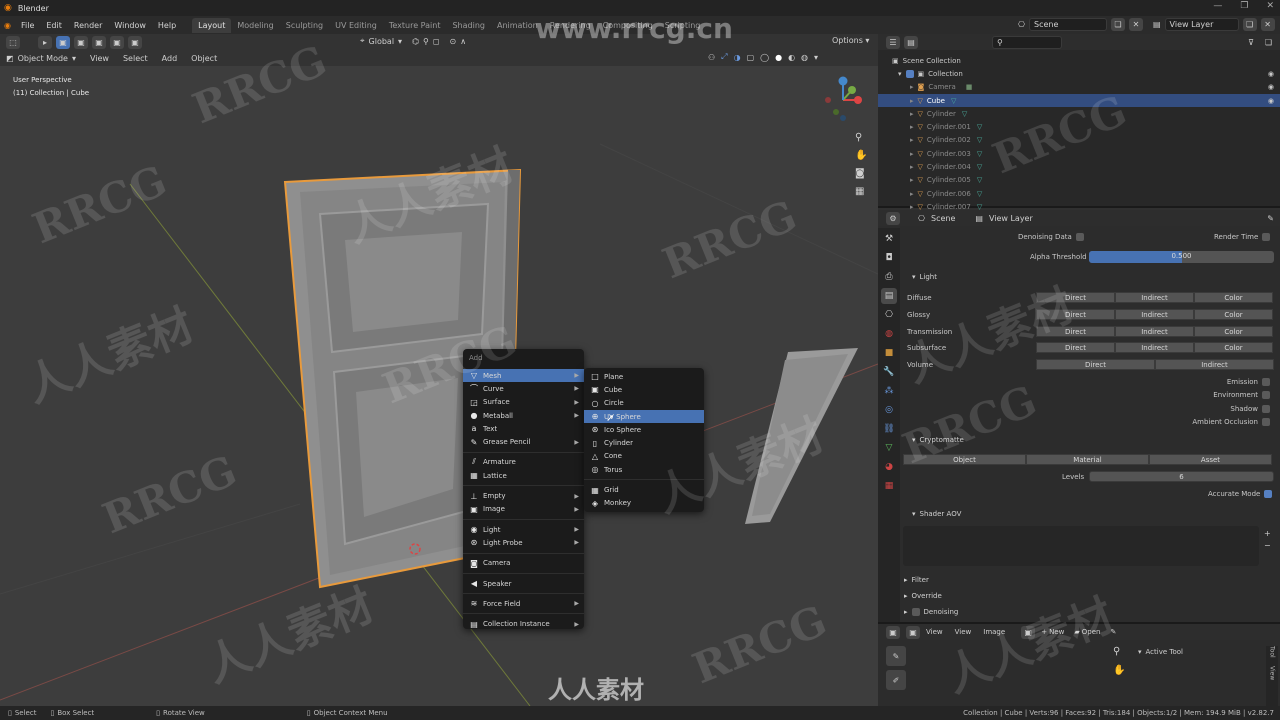 The width and height of the screenshot is (1280, 720). What do you see at coordinates (1028, 632) in the screenshot?
I see `browse-image-icon: ▣` at bounding box center [1028, 632].